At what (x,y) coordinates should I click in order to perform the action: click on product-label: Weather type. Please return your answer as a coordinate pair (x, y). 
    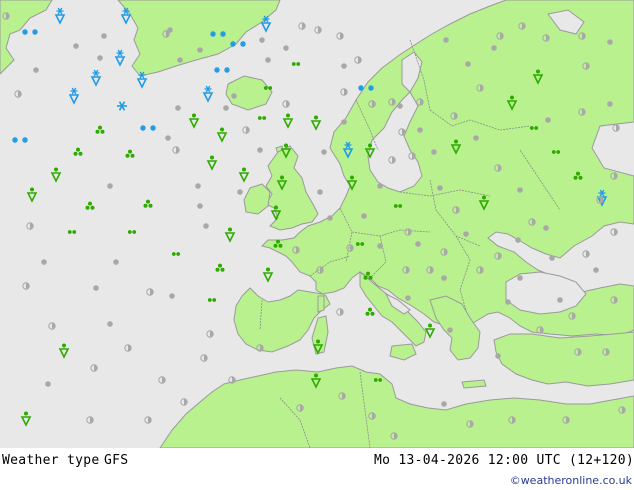
    Looking at the image, I should click on (51, 460).